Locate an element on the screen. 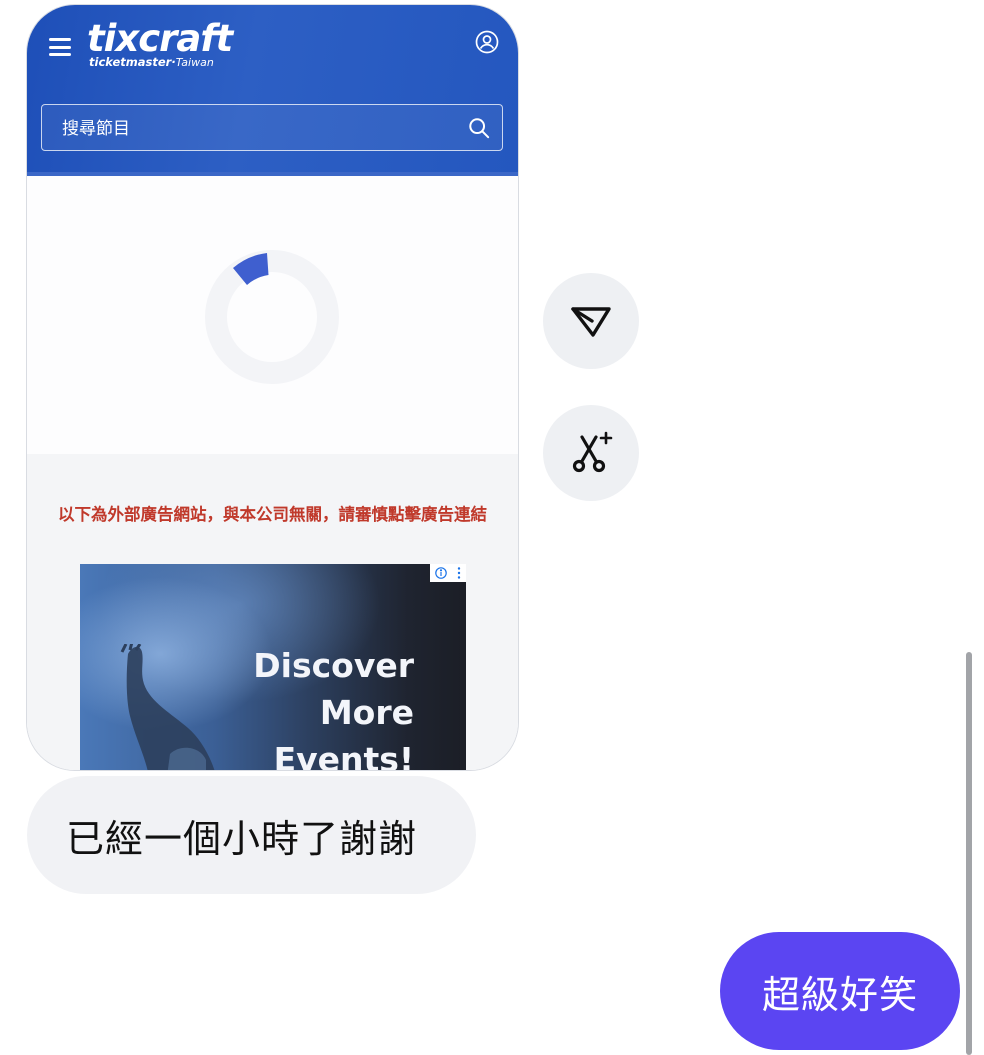 This screenshot has height=1055, width=984. account-icon is located at coordinates (487, 42).